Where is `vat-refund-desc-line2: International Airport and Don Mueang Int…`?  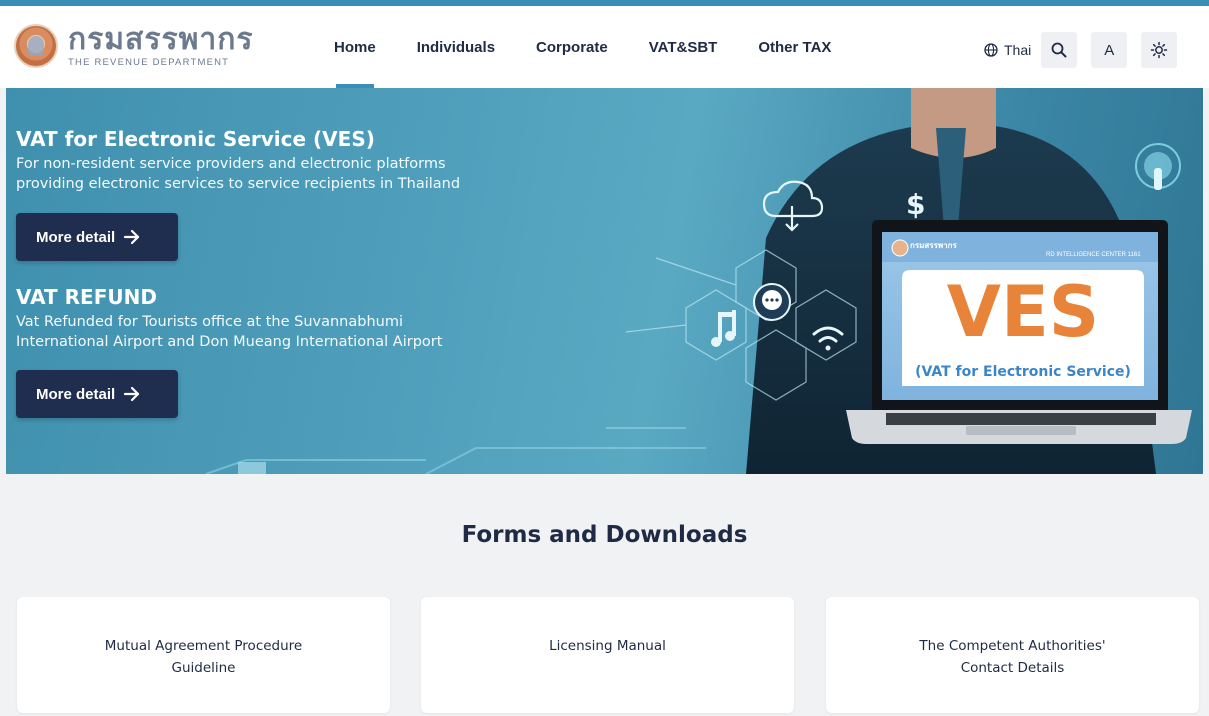
vat-refund-desc-line2: International Airport and Don Mueang Int… is located at coordinates (229, 342).